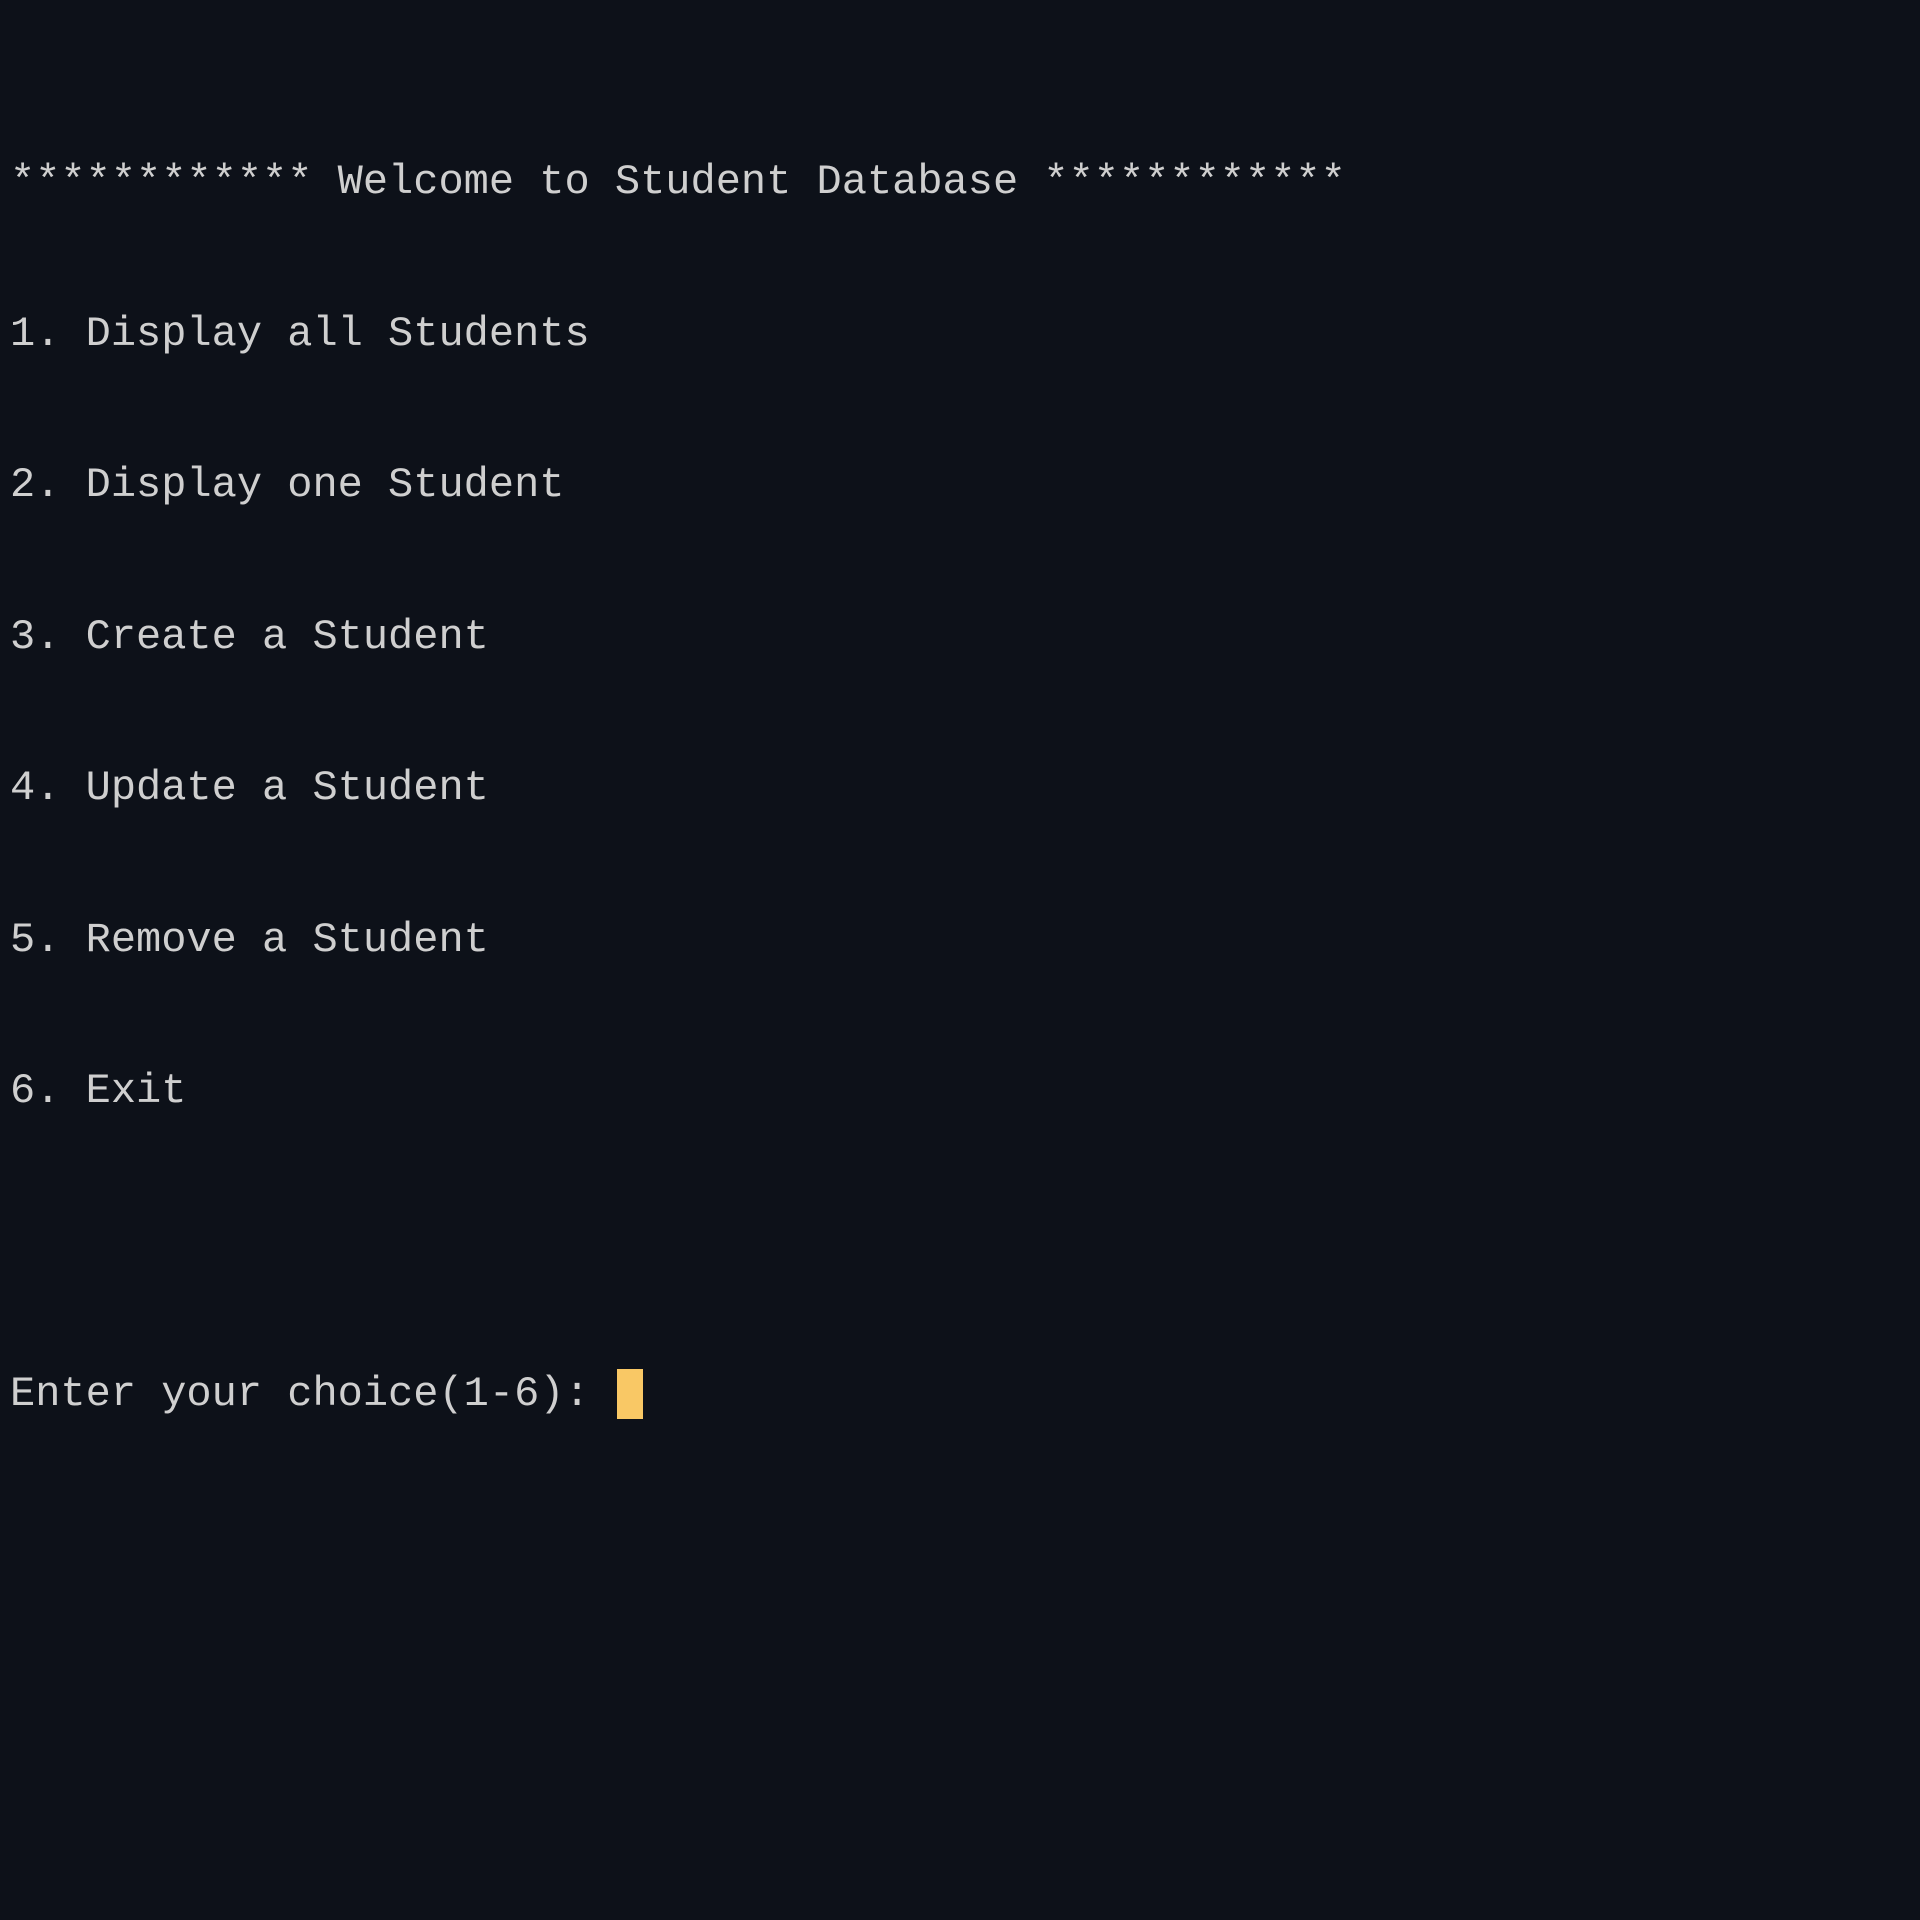 This screenshot has height=1920, width=1920. Describe the element at coordinates (249, 636) in the screenshot. I see `menu-item-create: 3. Create a Student` at that location.